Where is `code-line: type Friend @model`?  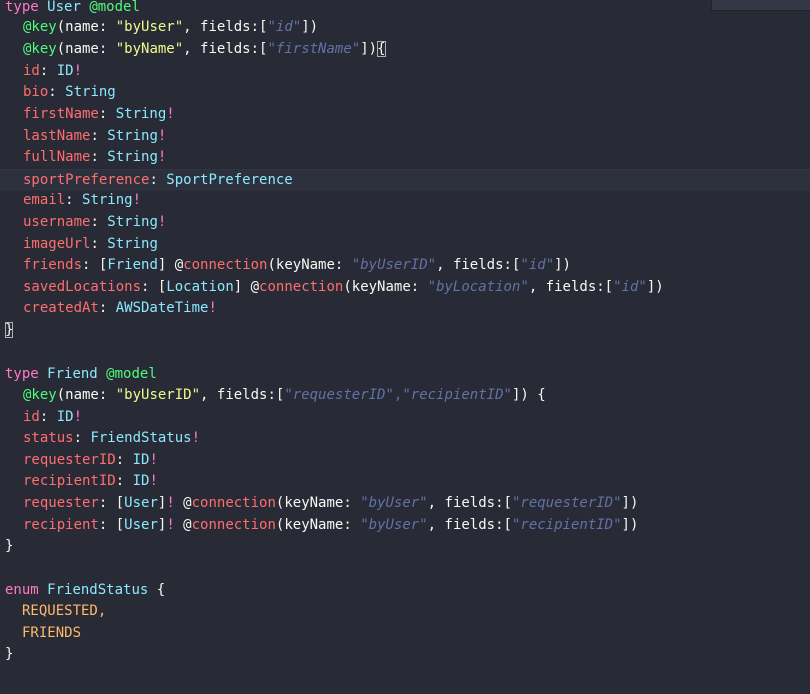
code-line: type Friend @model is located at coordinates (81, 374).